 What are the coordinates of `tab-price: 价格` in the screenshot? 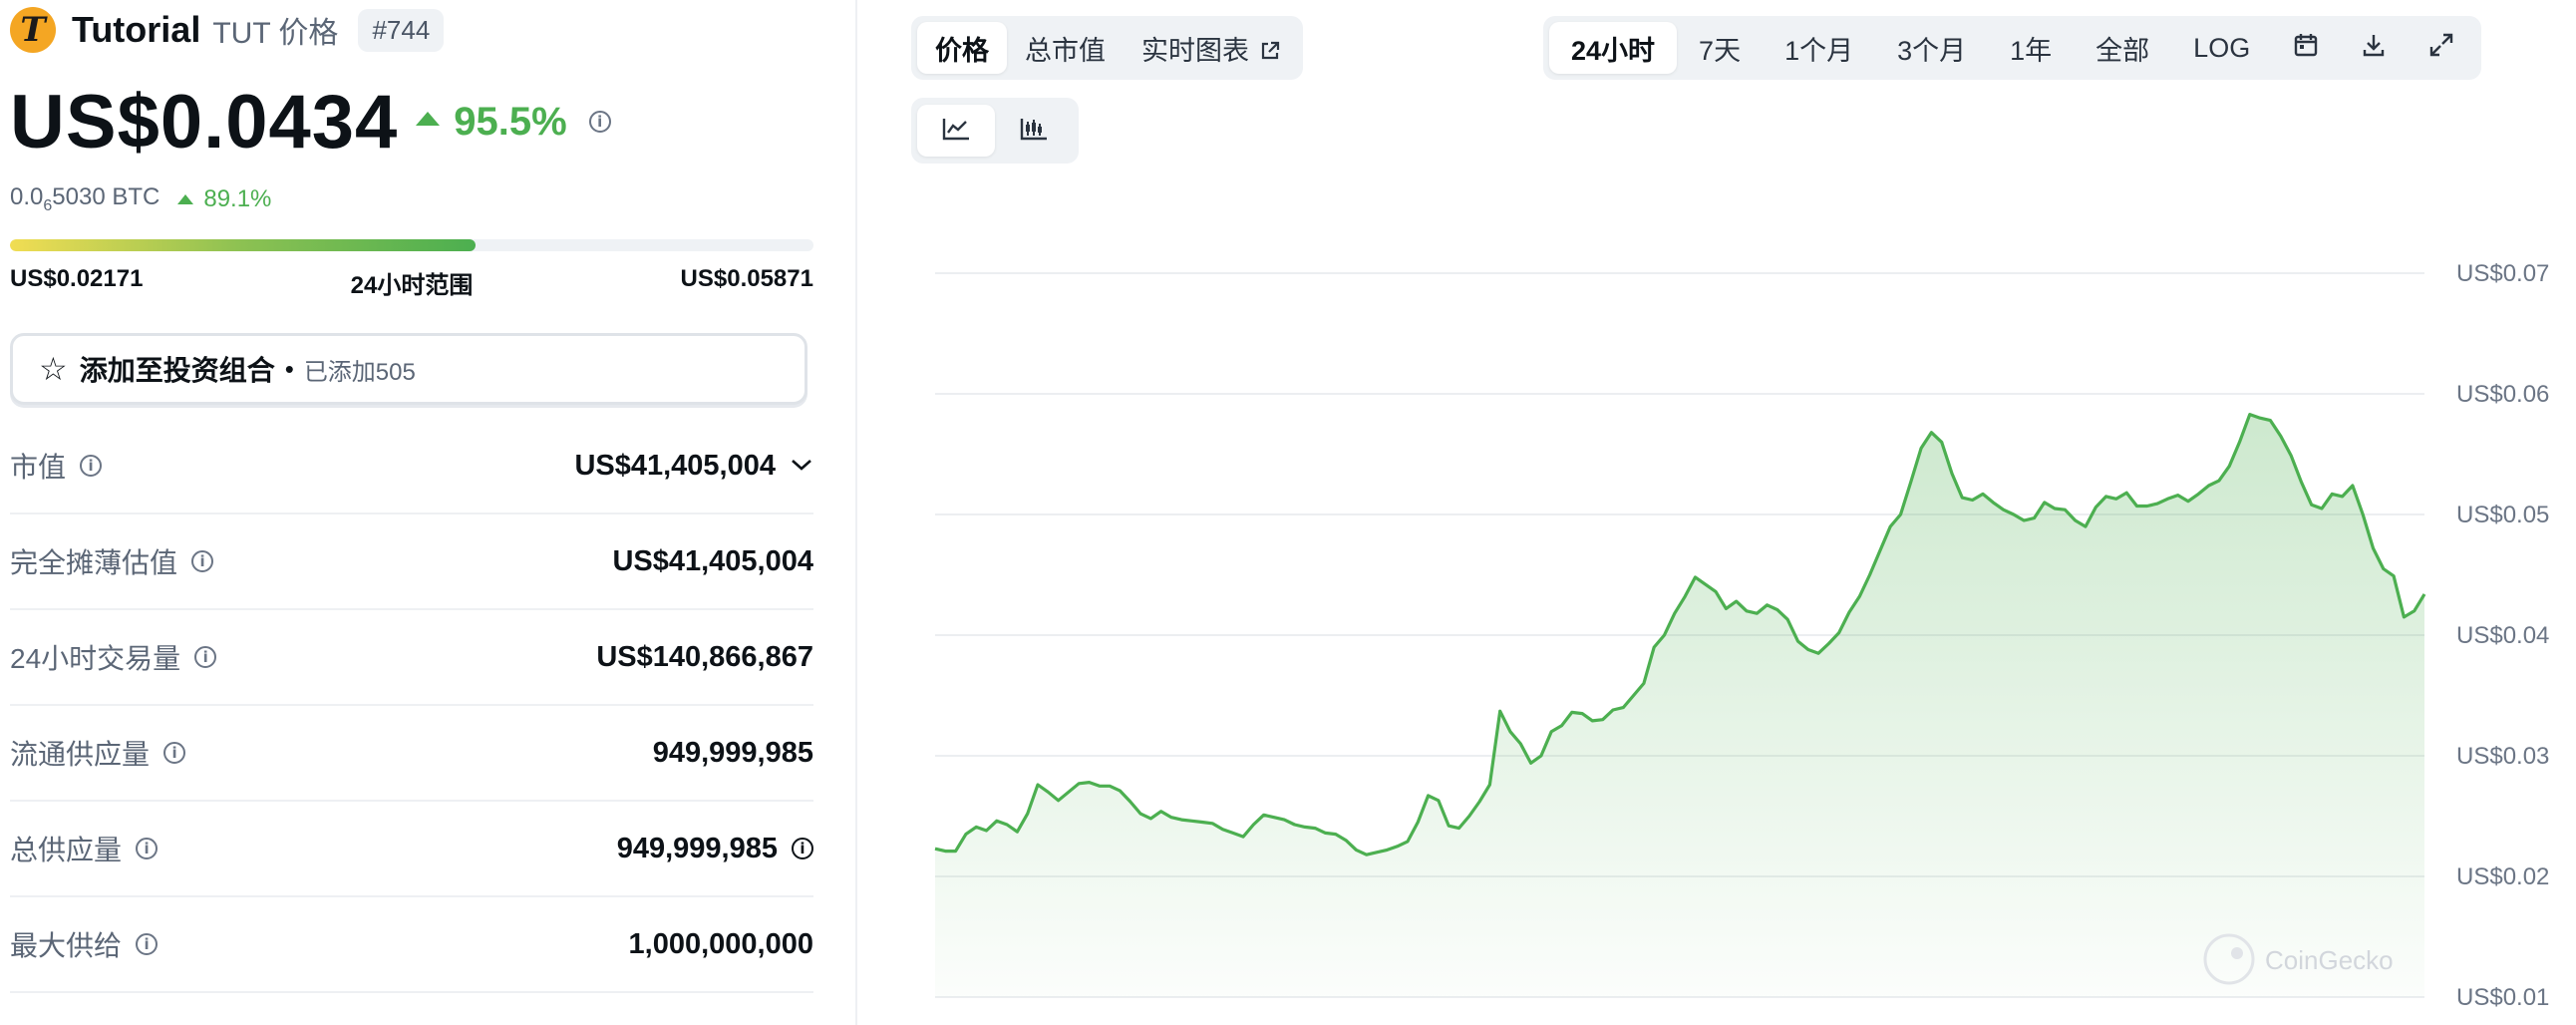 It's located at (962, 48).